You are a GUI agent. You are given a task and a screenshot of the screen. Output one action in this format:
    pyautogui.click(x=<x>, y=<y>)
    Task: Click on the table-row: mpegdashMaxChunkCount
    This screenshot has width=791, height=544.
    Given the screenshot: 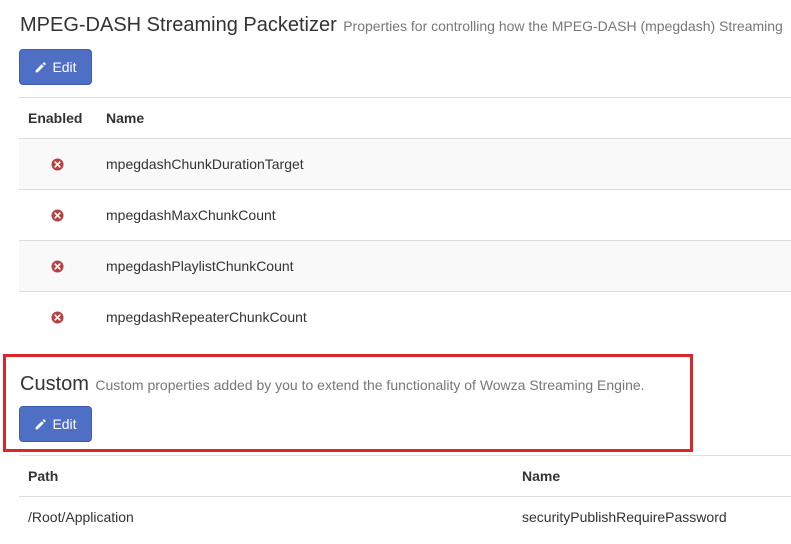 What is the action you would take?
    pyautogui.click(x=405, y=214)
    